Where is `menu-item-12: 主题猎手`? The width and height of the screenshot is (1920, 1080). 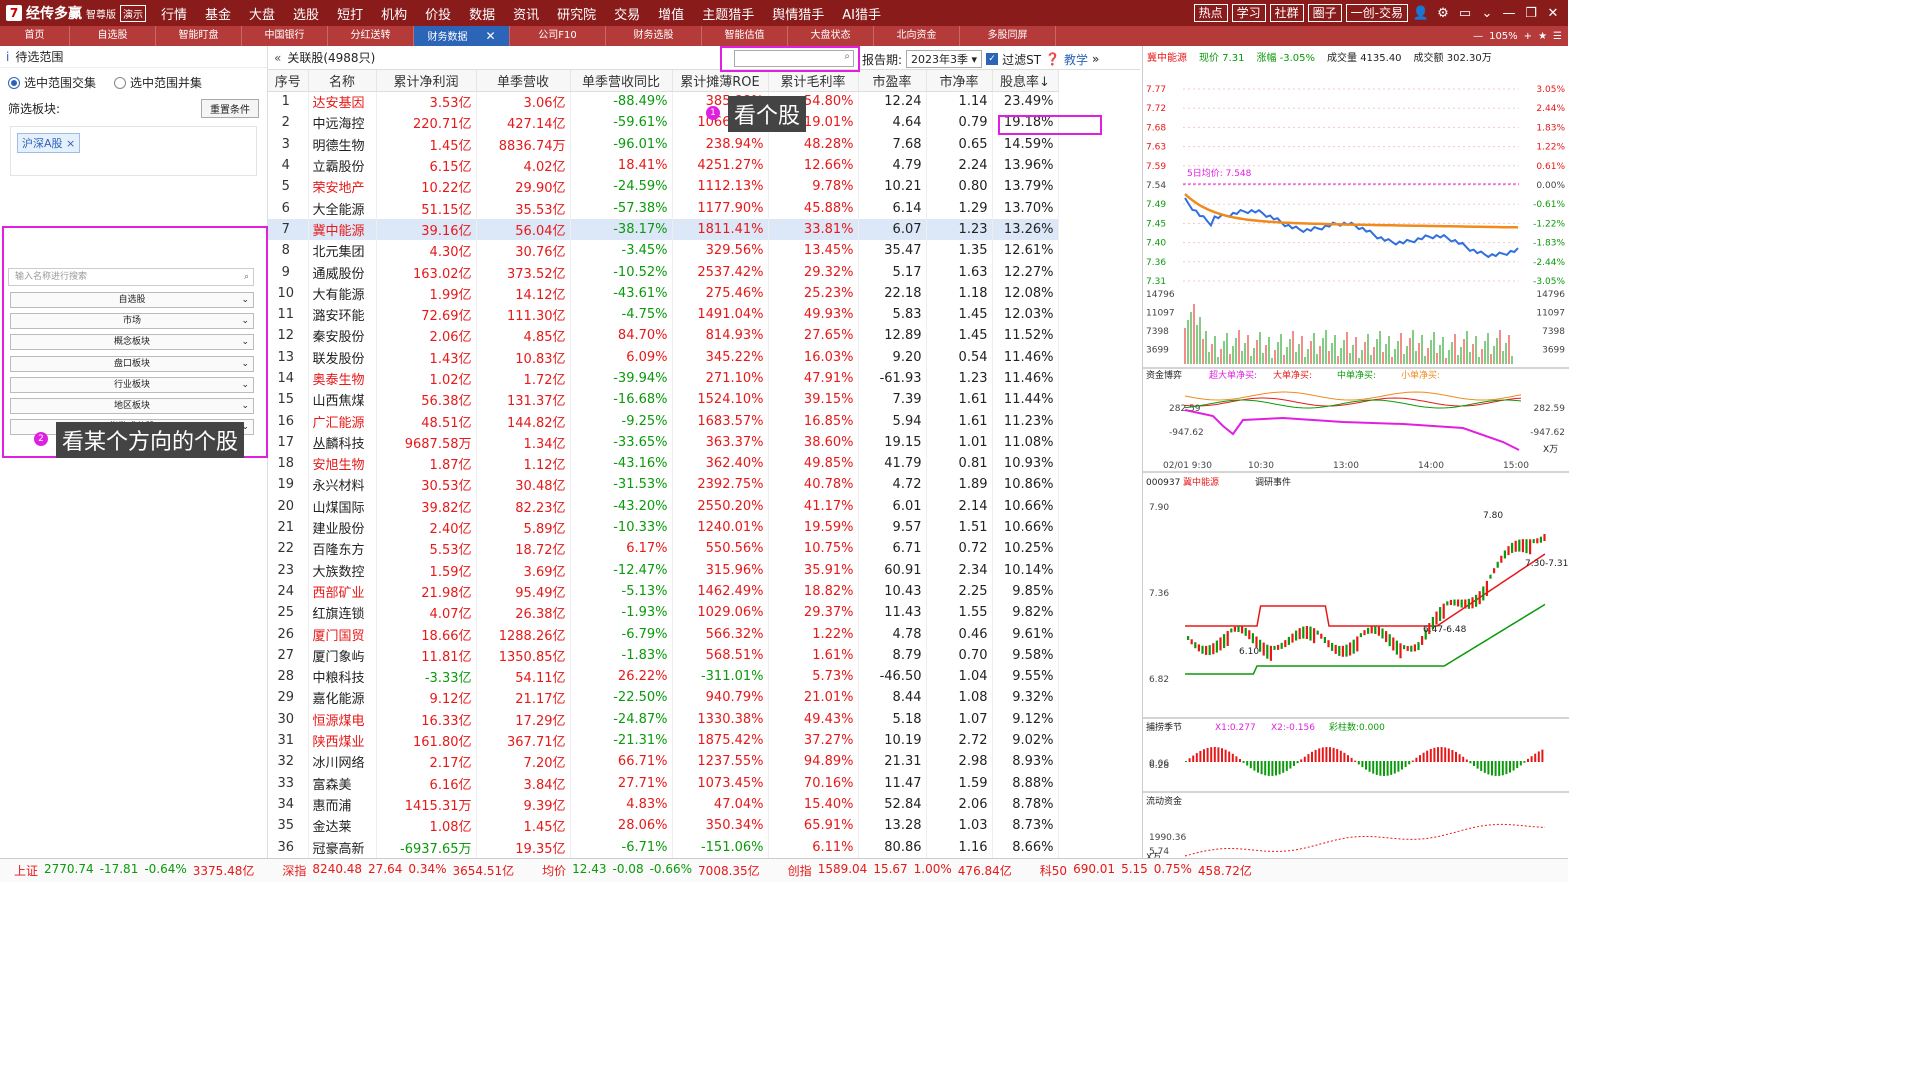 menu-item-12: 主题猎手 is located at coordinates (728, 13).